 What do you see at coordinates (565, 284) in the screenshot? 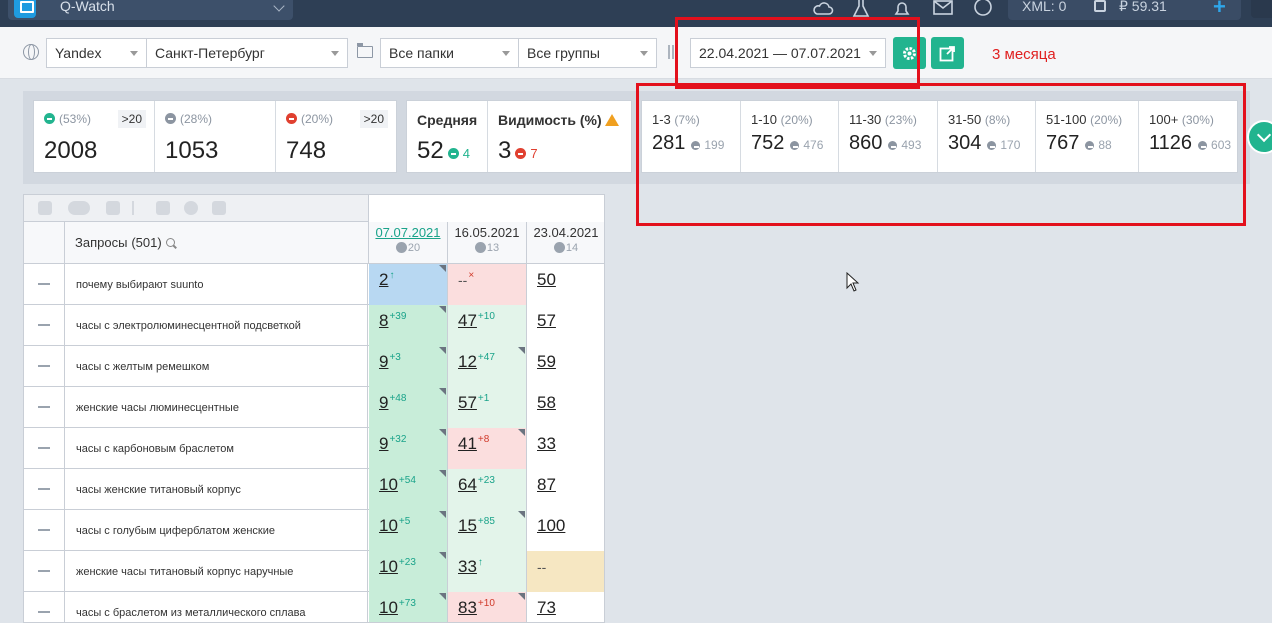
I see `position-cell: 50` at bounding box center [565, 284].